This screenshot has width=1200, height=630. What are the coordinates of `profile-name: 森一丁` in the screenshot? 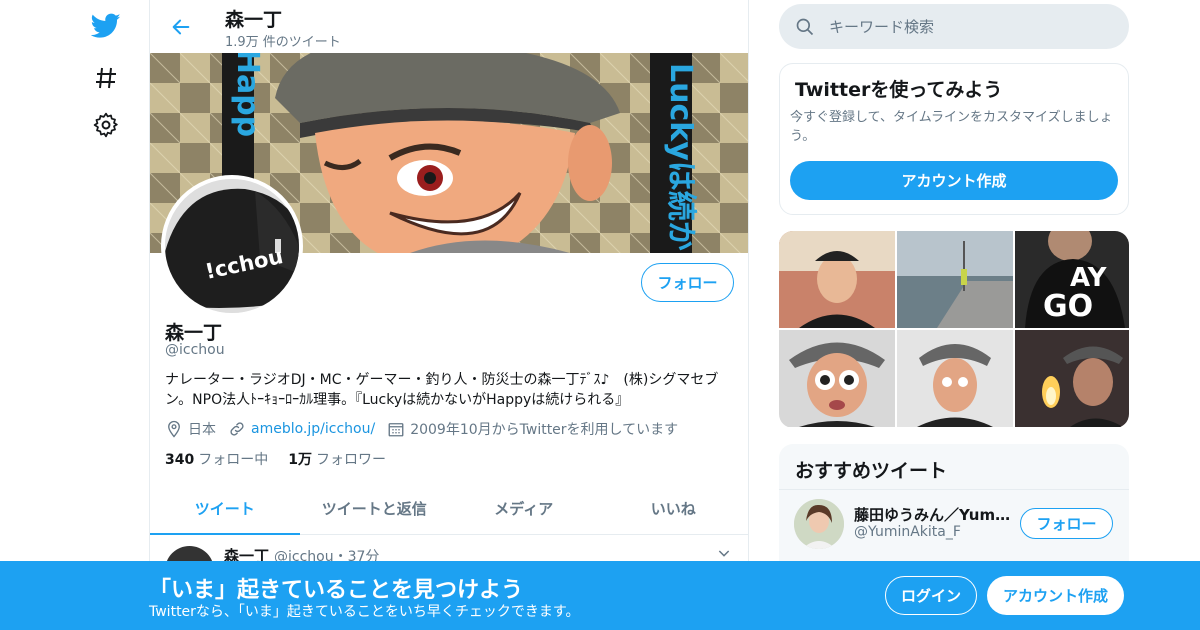 It's located at (194, 333).